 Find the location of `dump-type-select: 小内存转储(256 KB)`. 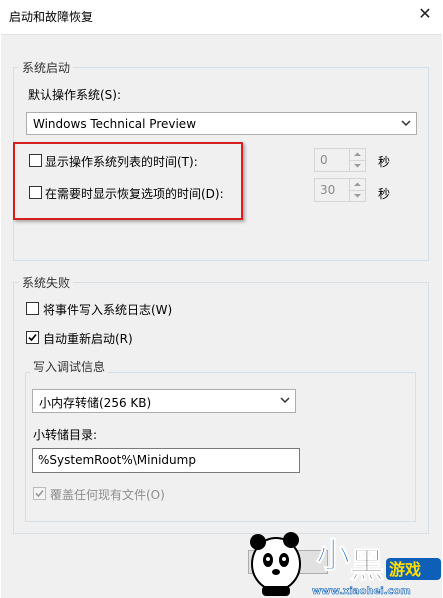

dump-type-select: 小内存转储(256 KB) is located at coordinates (164, 401).